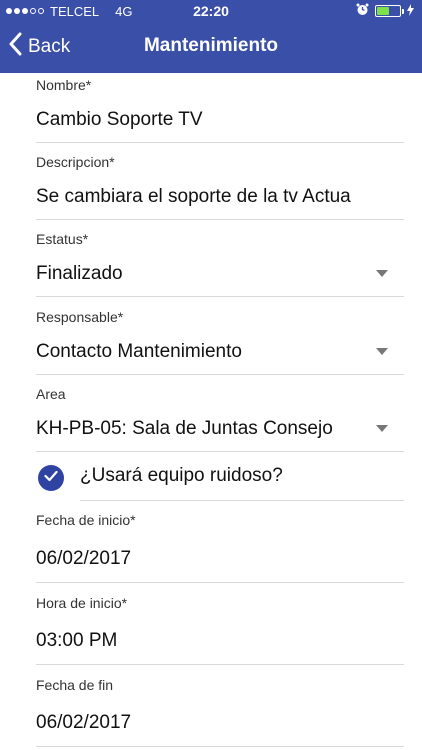 Image resolution: width=422 pixels, height=750 pixels. Describe the element at coordinates (82, 603) in the screenshot. I see `hora-inicio-label: Hora de inicio*` at that location.